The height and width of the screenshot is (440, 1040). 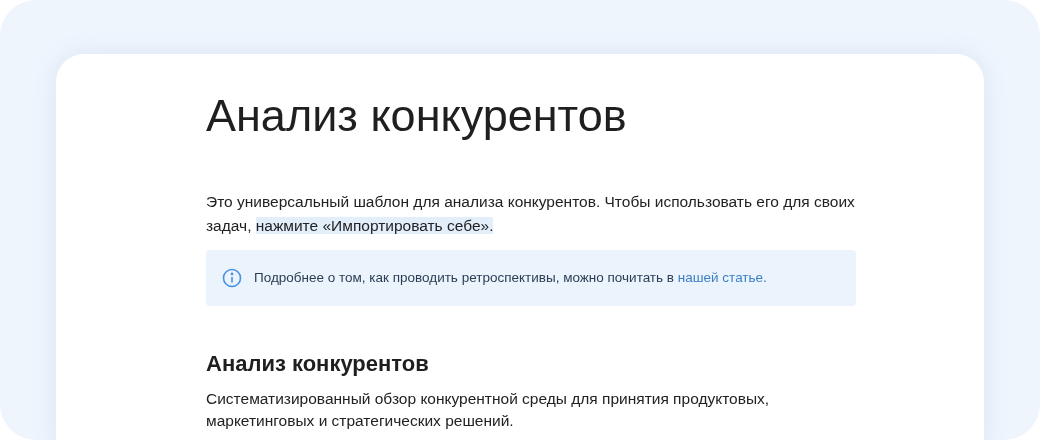 What do you see at coordinates (417, 116) in the screenshot?
I see `page-title: Анализ конкурентов` at bounding box center [417, 116].